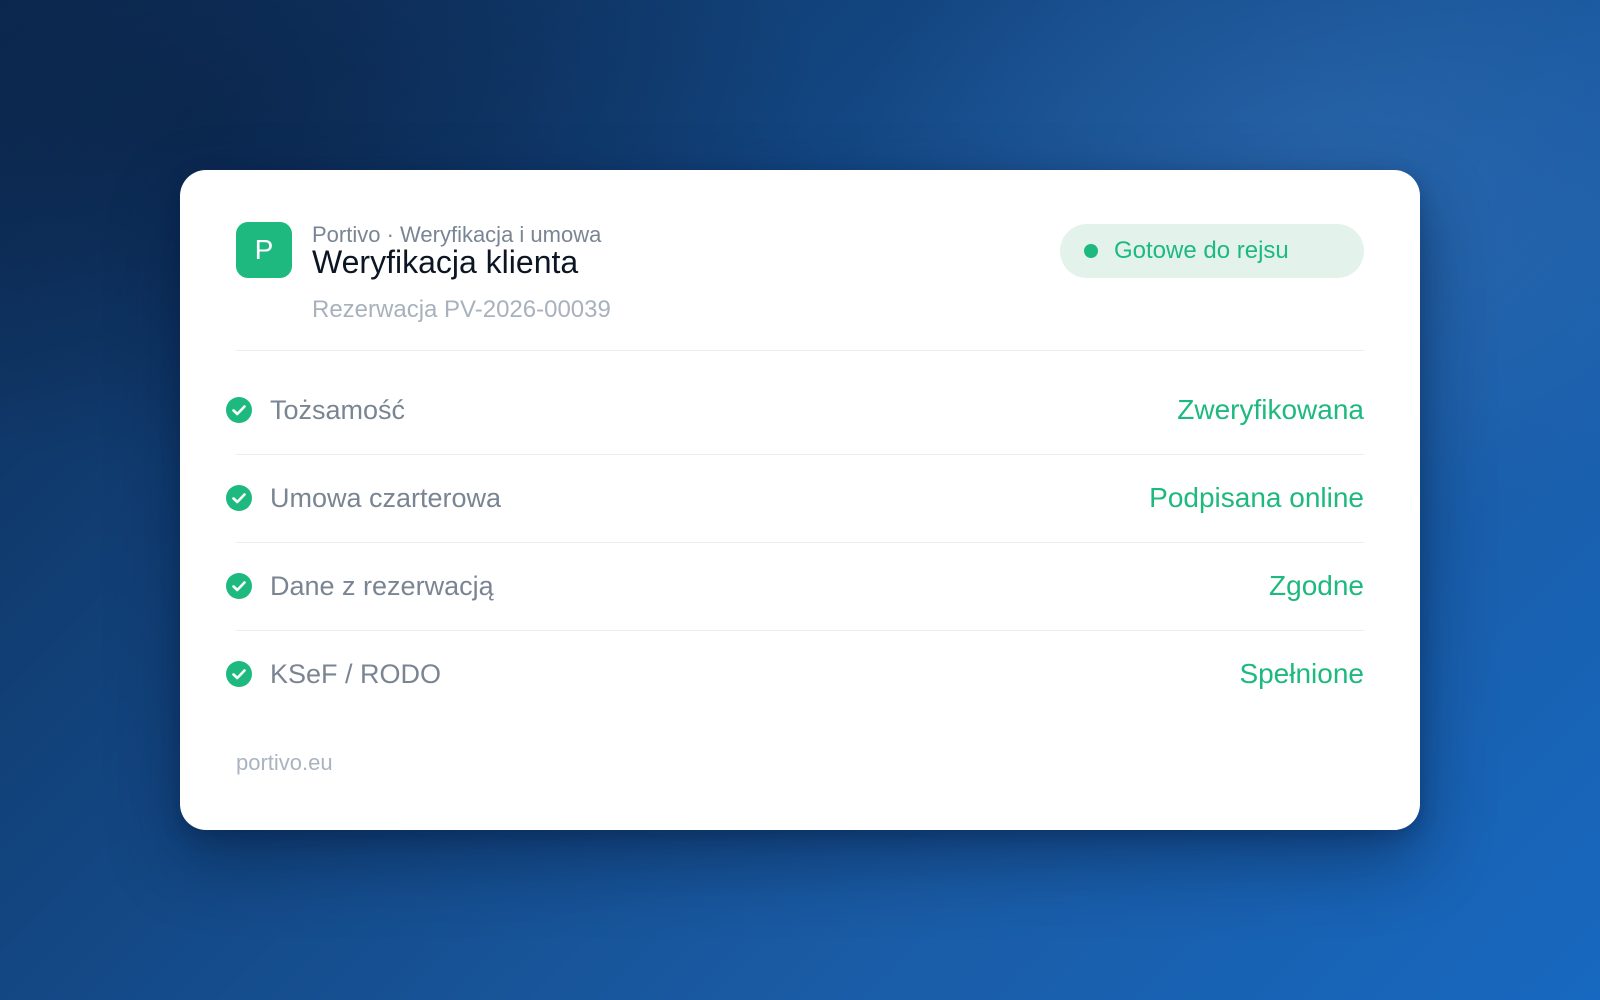 This screenshot has height=1000, width=1600. Describe the element at coordinates (284, 763) in the screenshot. I see `footer-domain-link: portivo.eu` at that location.